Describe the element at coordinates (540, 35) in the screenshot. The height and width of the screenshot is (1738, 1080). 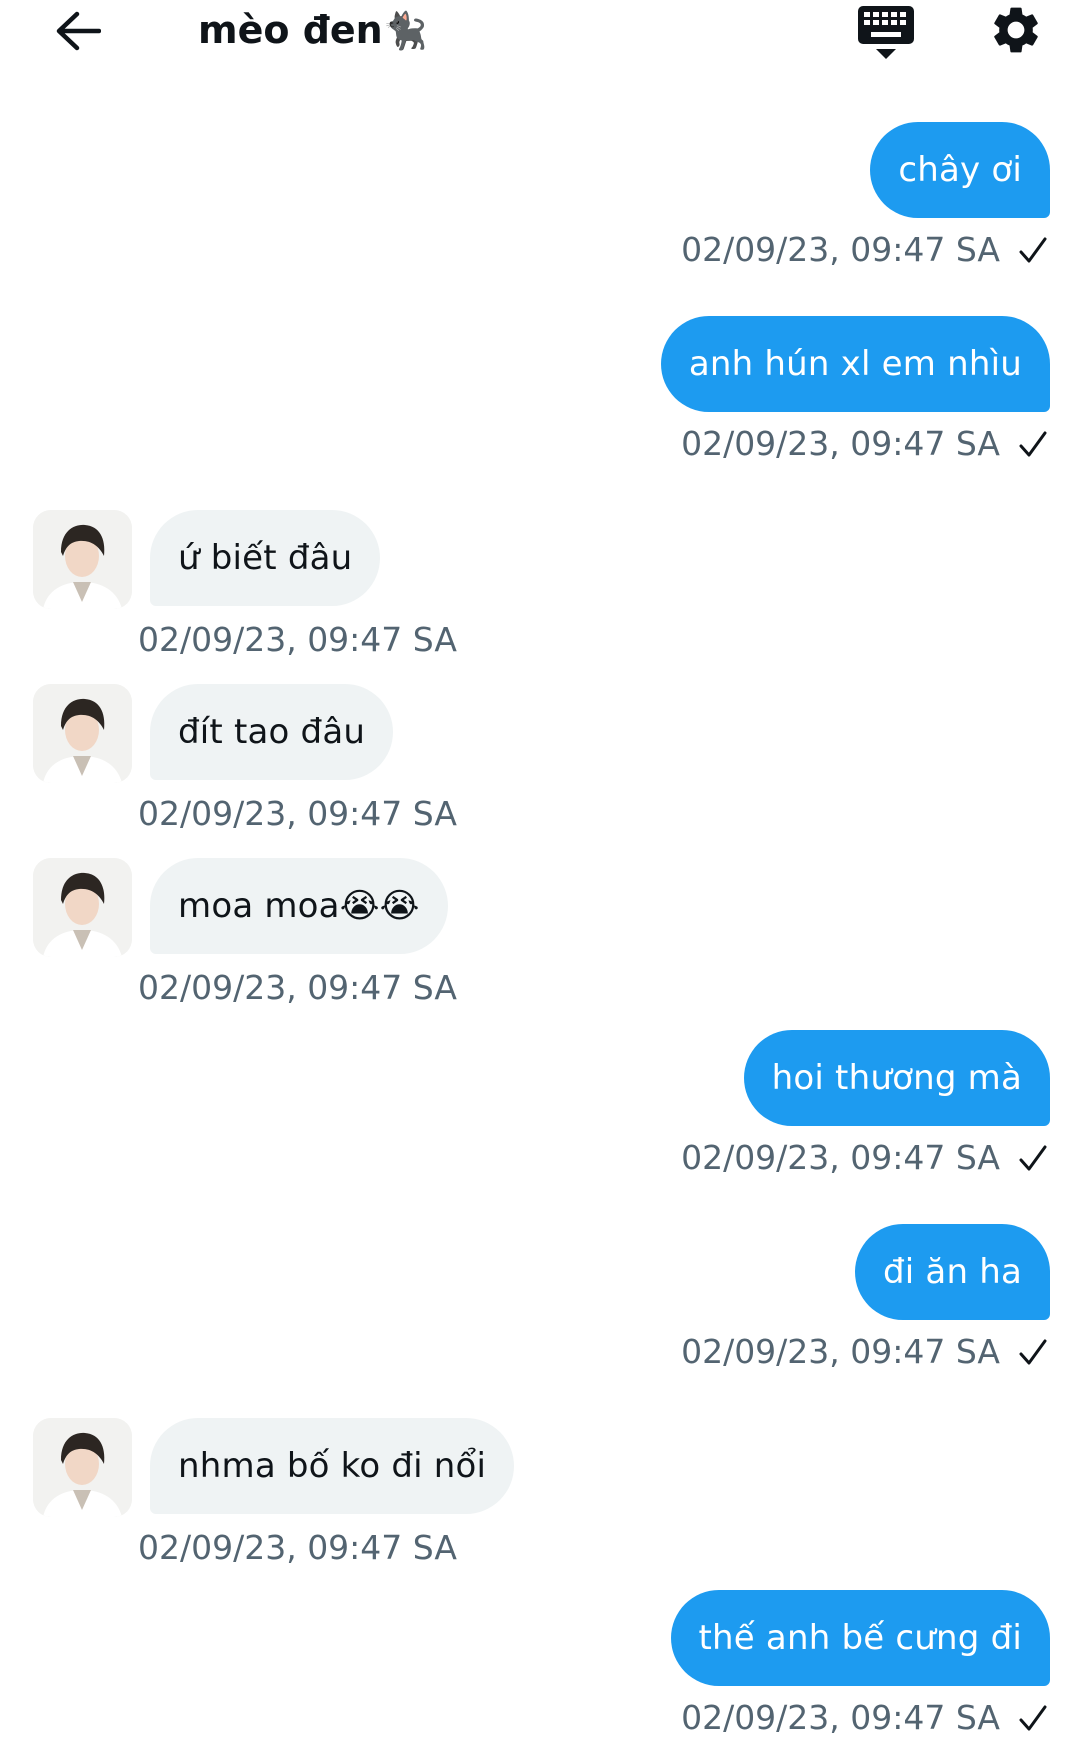
I see `conversation-header: mèo đen🐈‍⬛` at that location.